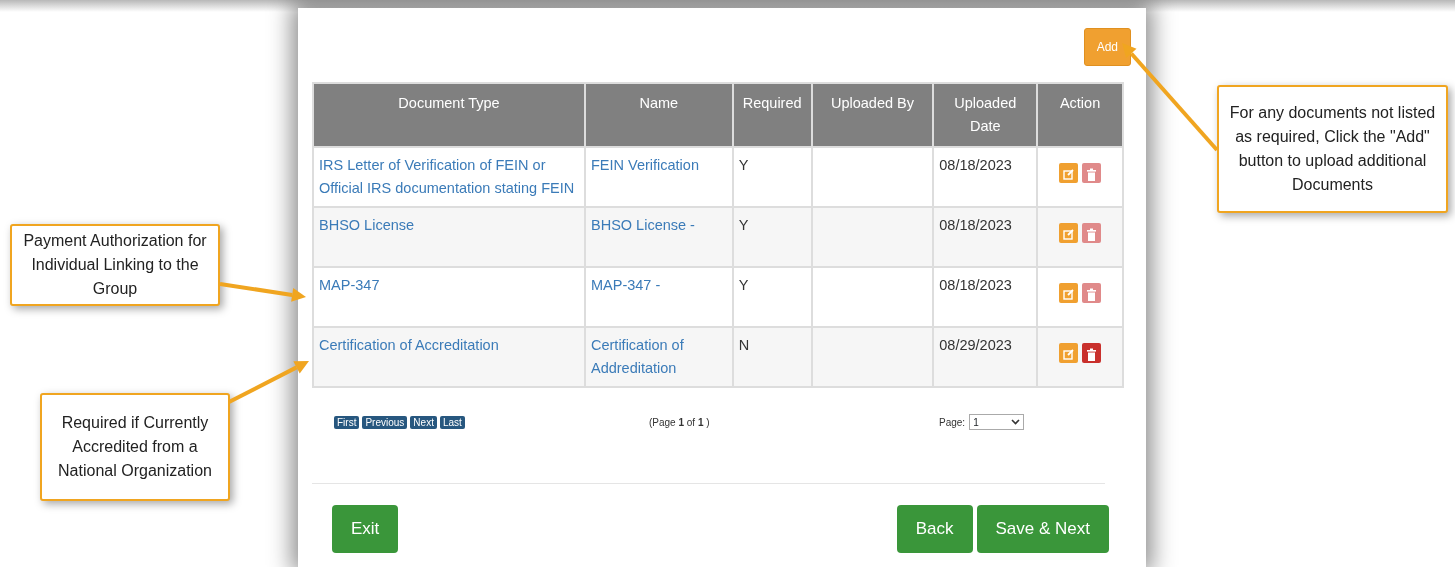  What do you see at coordinates (1042, 529) in the screenshot?
I see `footer-button: Save & Next` at bounding box center [1042, 529].